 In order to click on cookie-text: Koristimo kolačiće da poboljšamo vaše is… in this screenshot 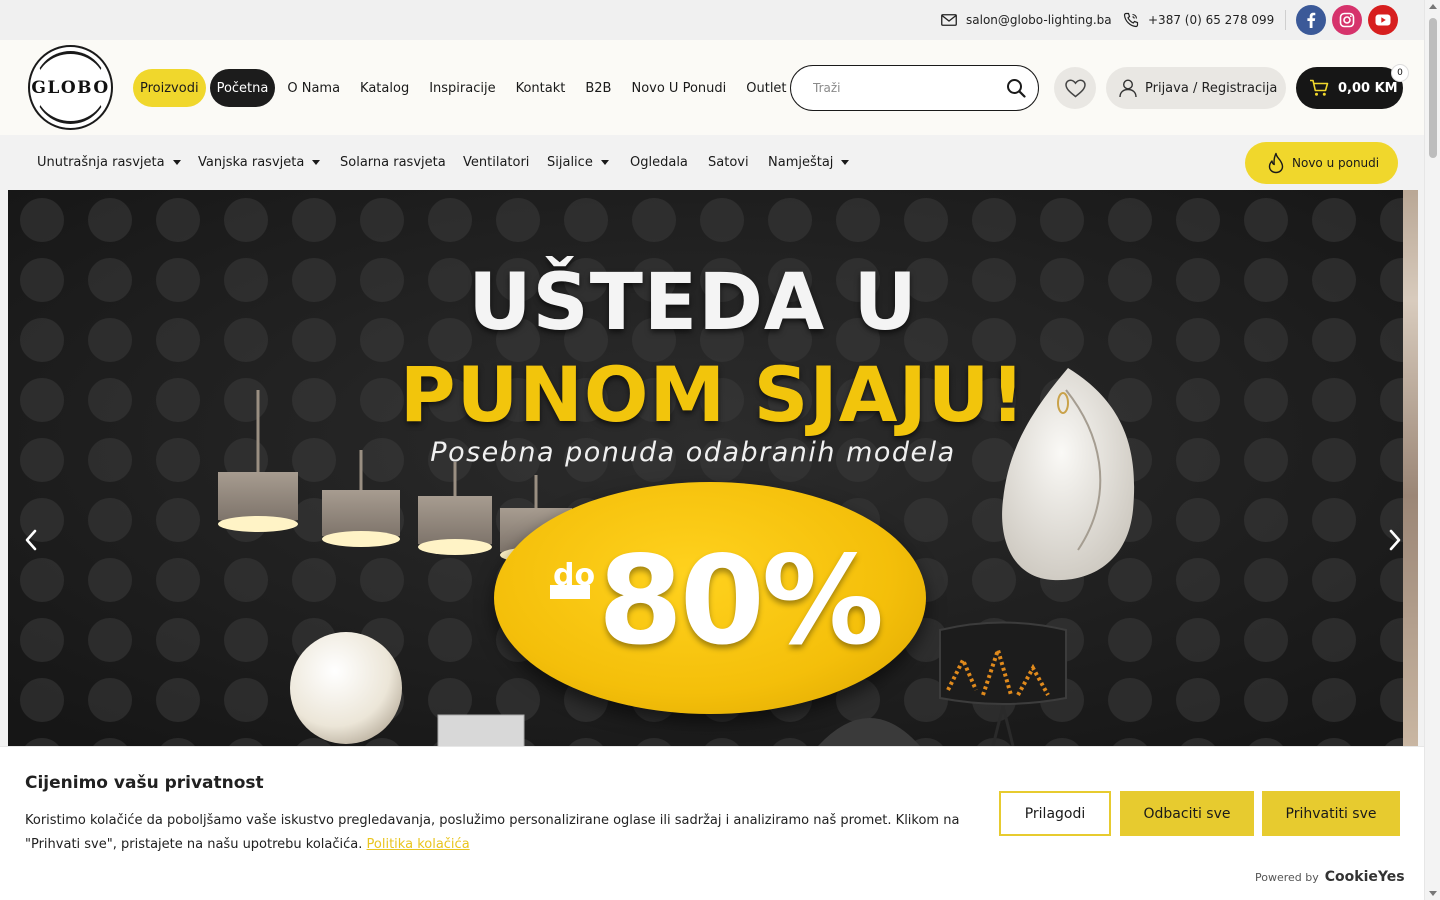, I will do `click(505, 833)`.